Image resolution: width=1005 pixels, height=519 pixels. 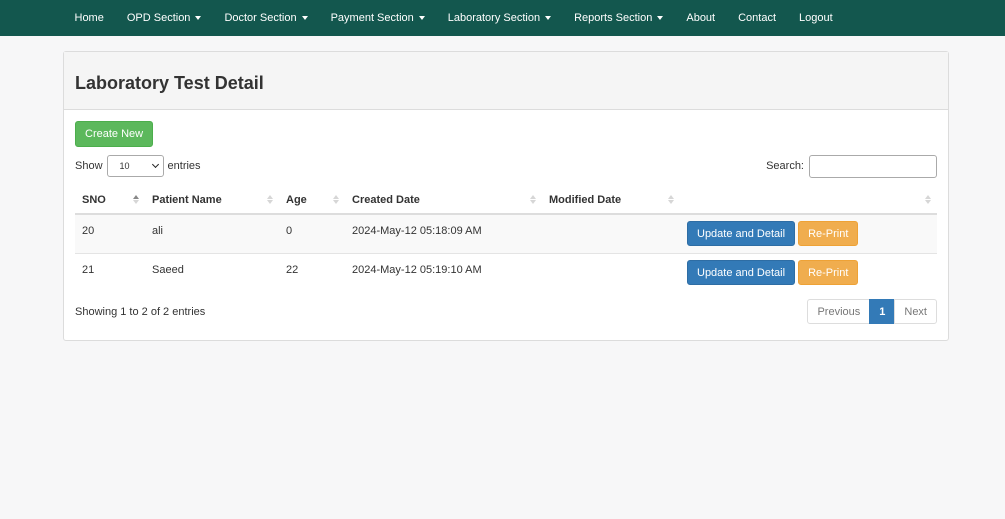 I want to click on column-header-modified-date: Modified Date, so click(x=611, y=201).